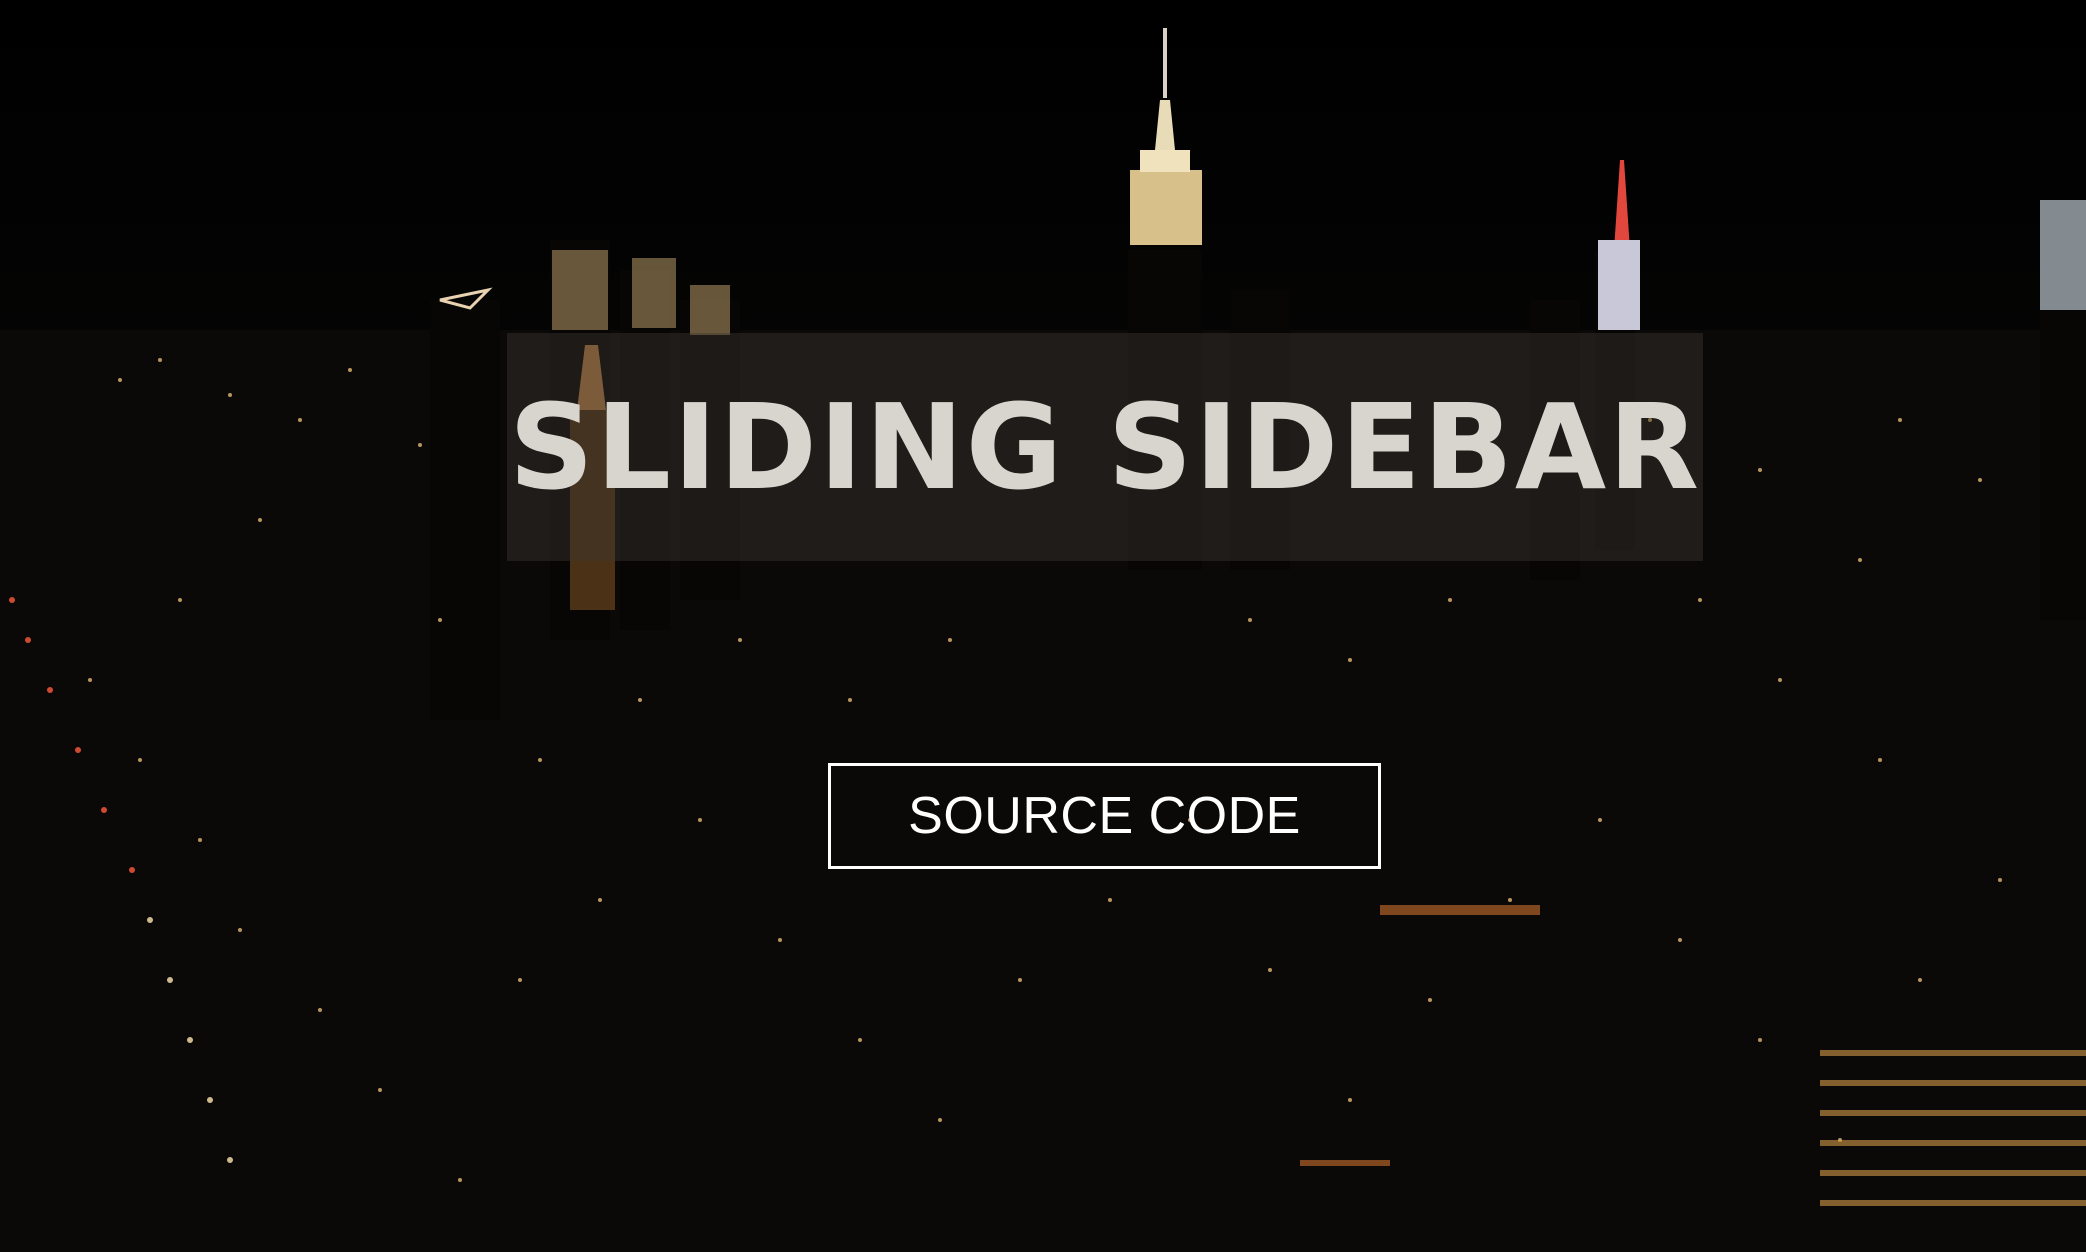 The width and height of the screenshot is (2086, 1252). Describe the element at coordinates (1104, 816) in the screenshot. I see `source-code-button: SOURCE CODE` at that location.